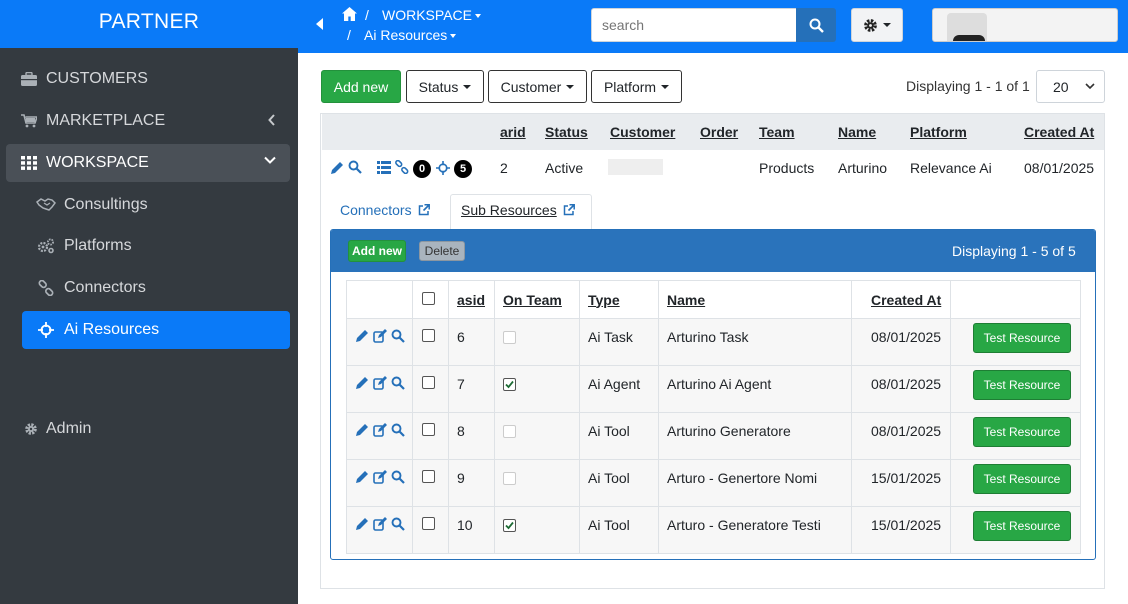 This screenshot has height=604, width=1128. What do you see at coordinates (29, 79) in the screenshot?
I see `briefcase-icon` at bounding box center [29, 79].